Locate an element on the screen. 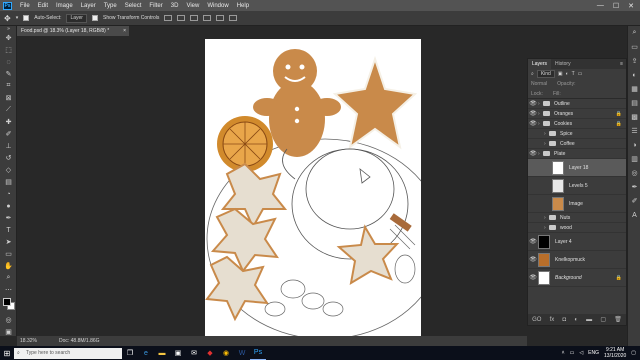 This screenshot has height=360, width=640. menu-3d: 3D is located at coordinates (175, 6).